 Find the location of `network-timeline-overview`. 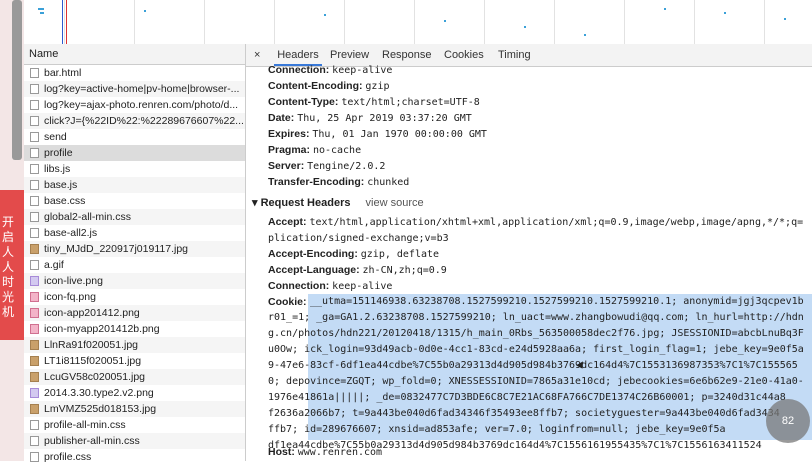

network-timeline-overview is located at coordinates (418, 22).